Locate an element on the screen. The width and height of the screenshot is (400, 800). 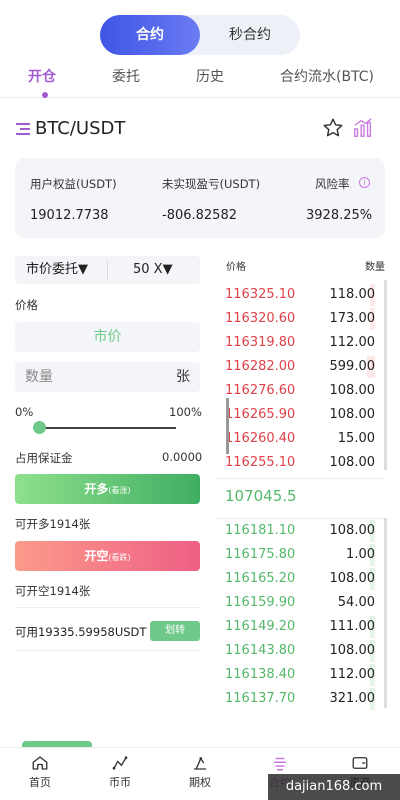
bid-row: 116138.40 112.00 is located at coordinates (300, 675).